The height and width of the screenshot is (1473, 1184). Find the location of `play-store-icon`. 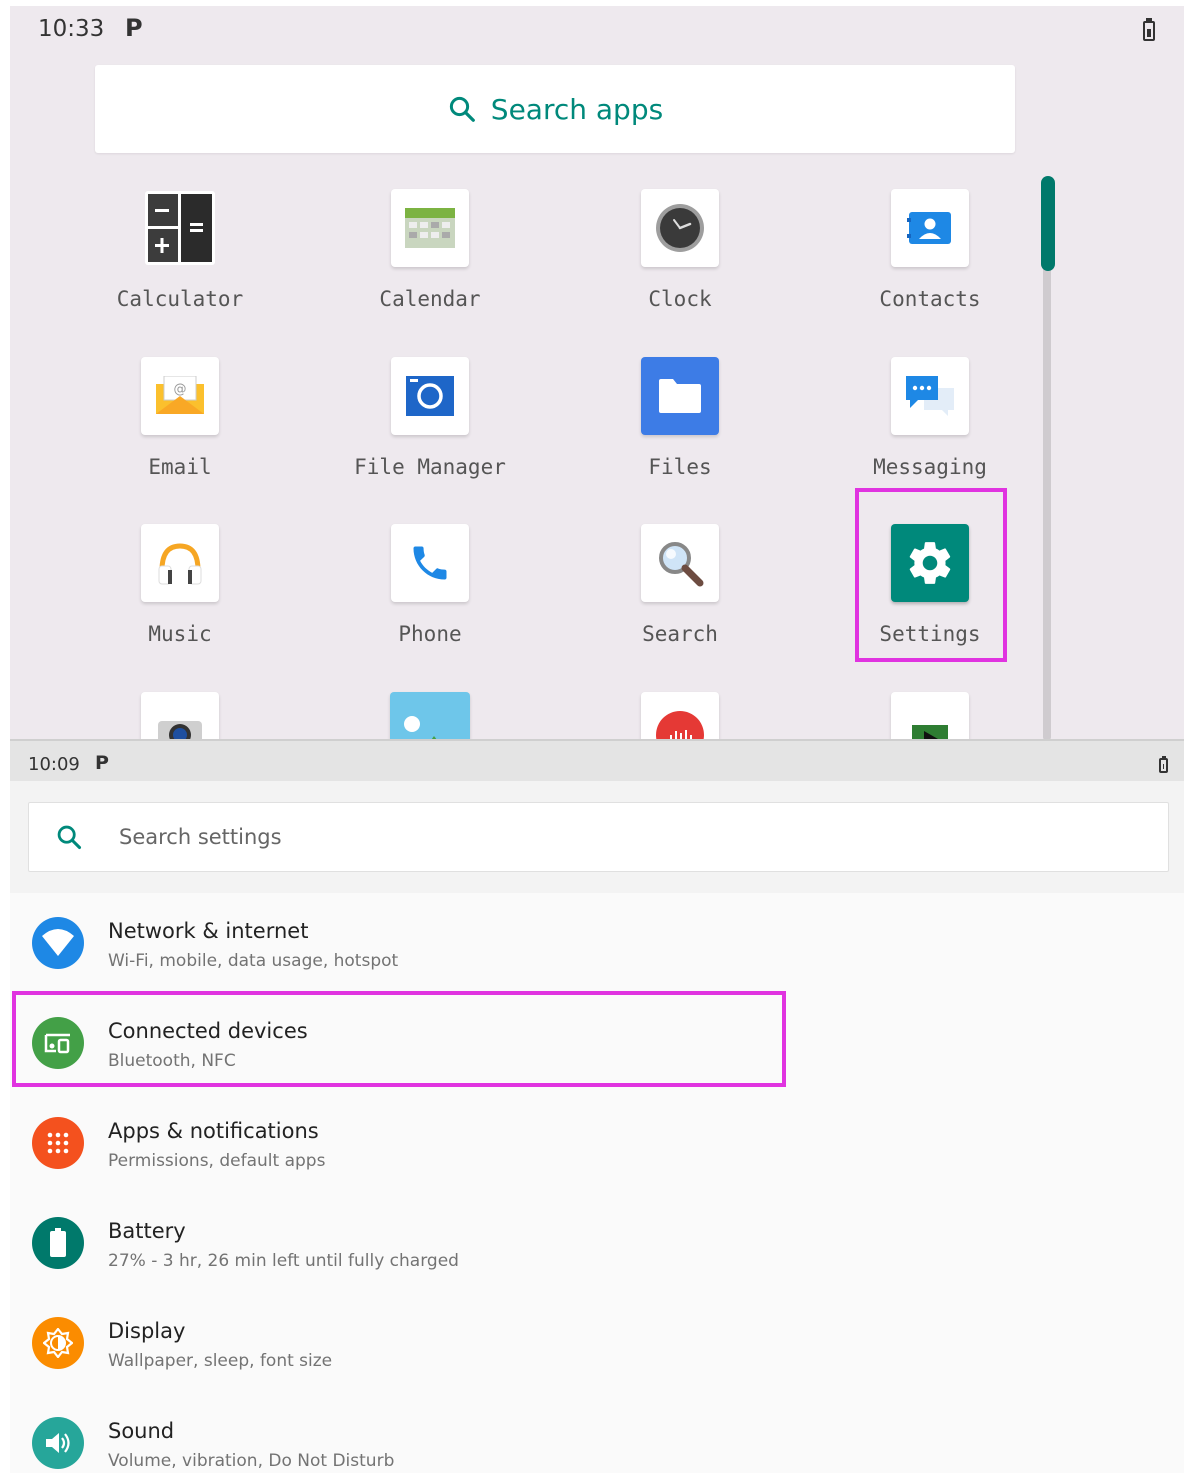

play-store-icon is located at coordinates (930, 715).